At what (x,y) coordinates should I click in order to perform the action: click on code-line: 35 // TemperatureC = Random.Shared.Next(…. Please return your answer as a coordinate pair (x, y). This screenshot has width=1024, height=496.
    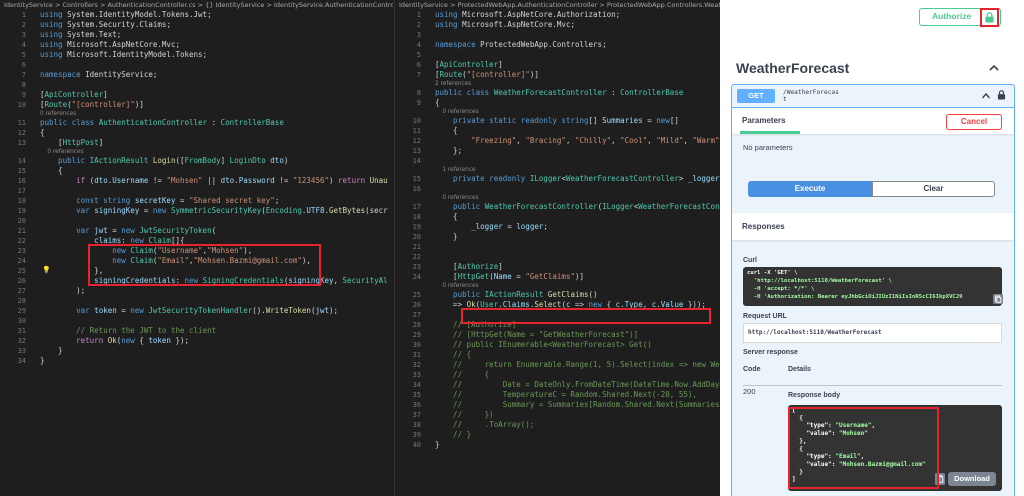
    Looking at the image, I should click on (558, 395).